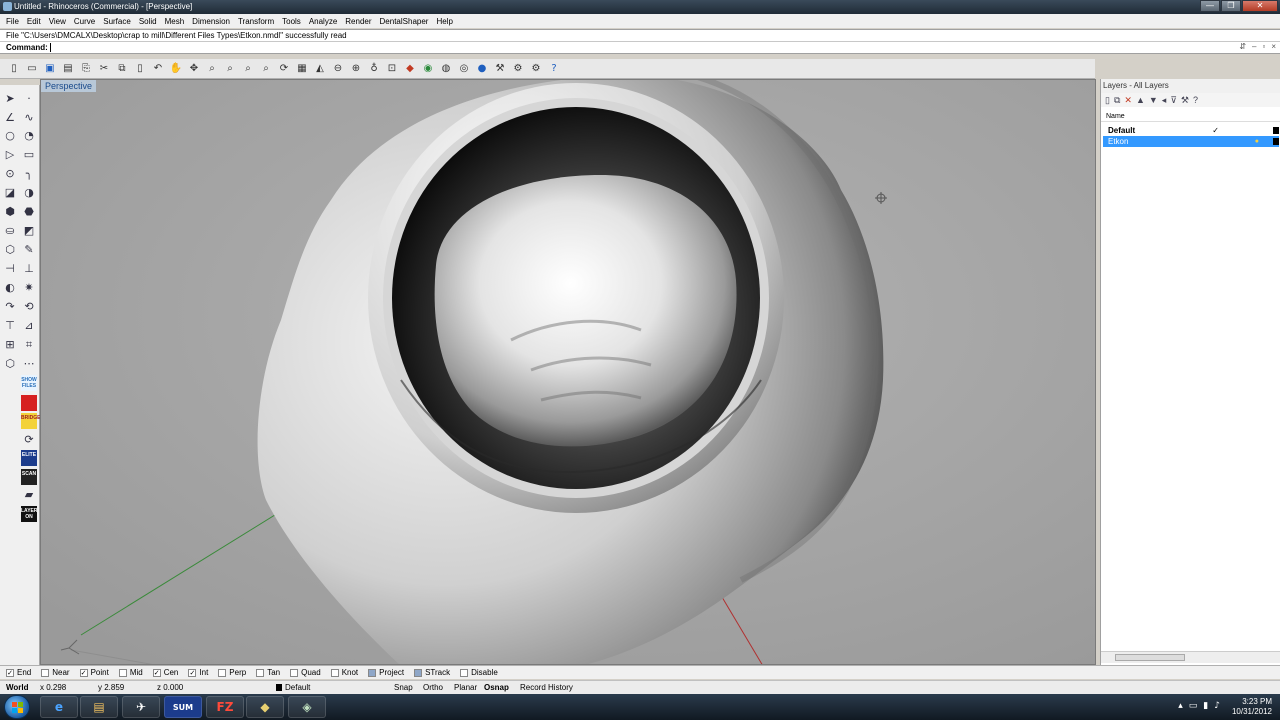  Describe the element at coordinates (1117, 100) in the screenshot. I see `new-sublayer-icon: ⧉` at that location.